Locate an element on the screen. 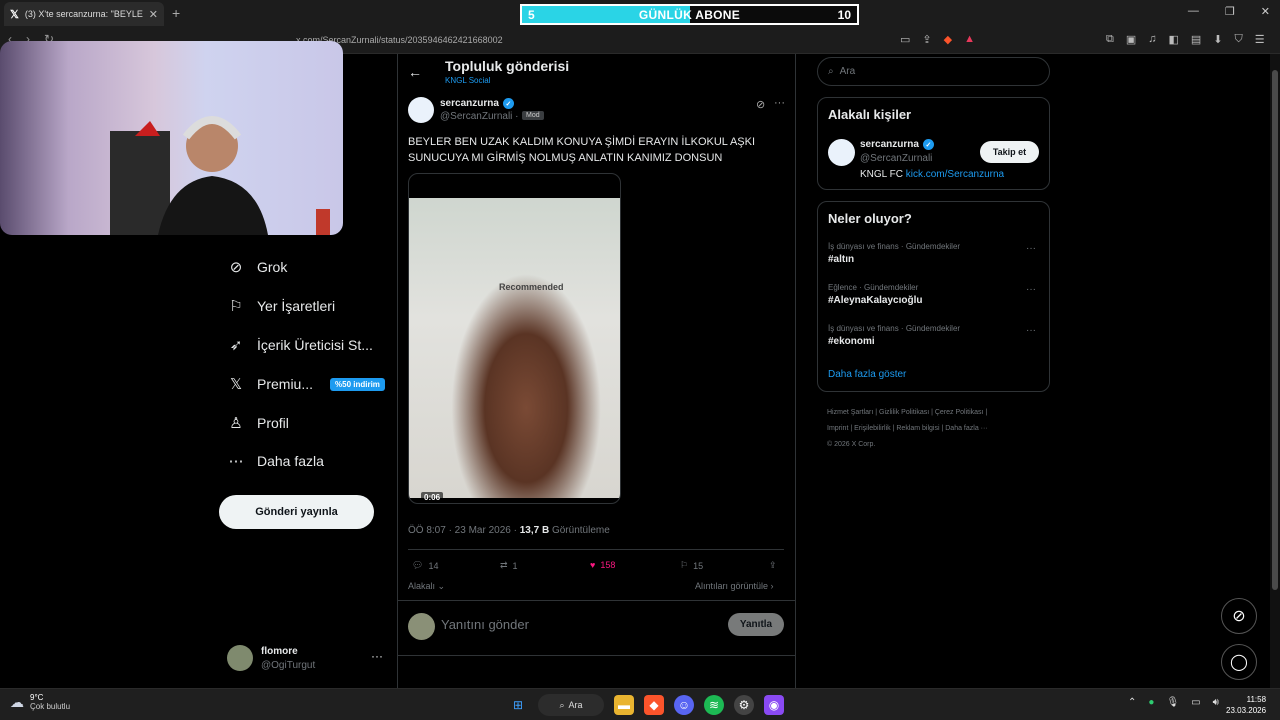 This screenshot has height=720, width=1280. mod-badge: Mod is located at coordinates (533, 115).